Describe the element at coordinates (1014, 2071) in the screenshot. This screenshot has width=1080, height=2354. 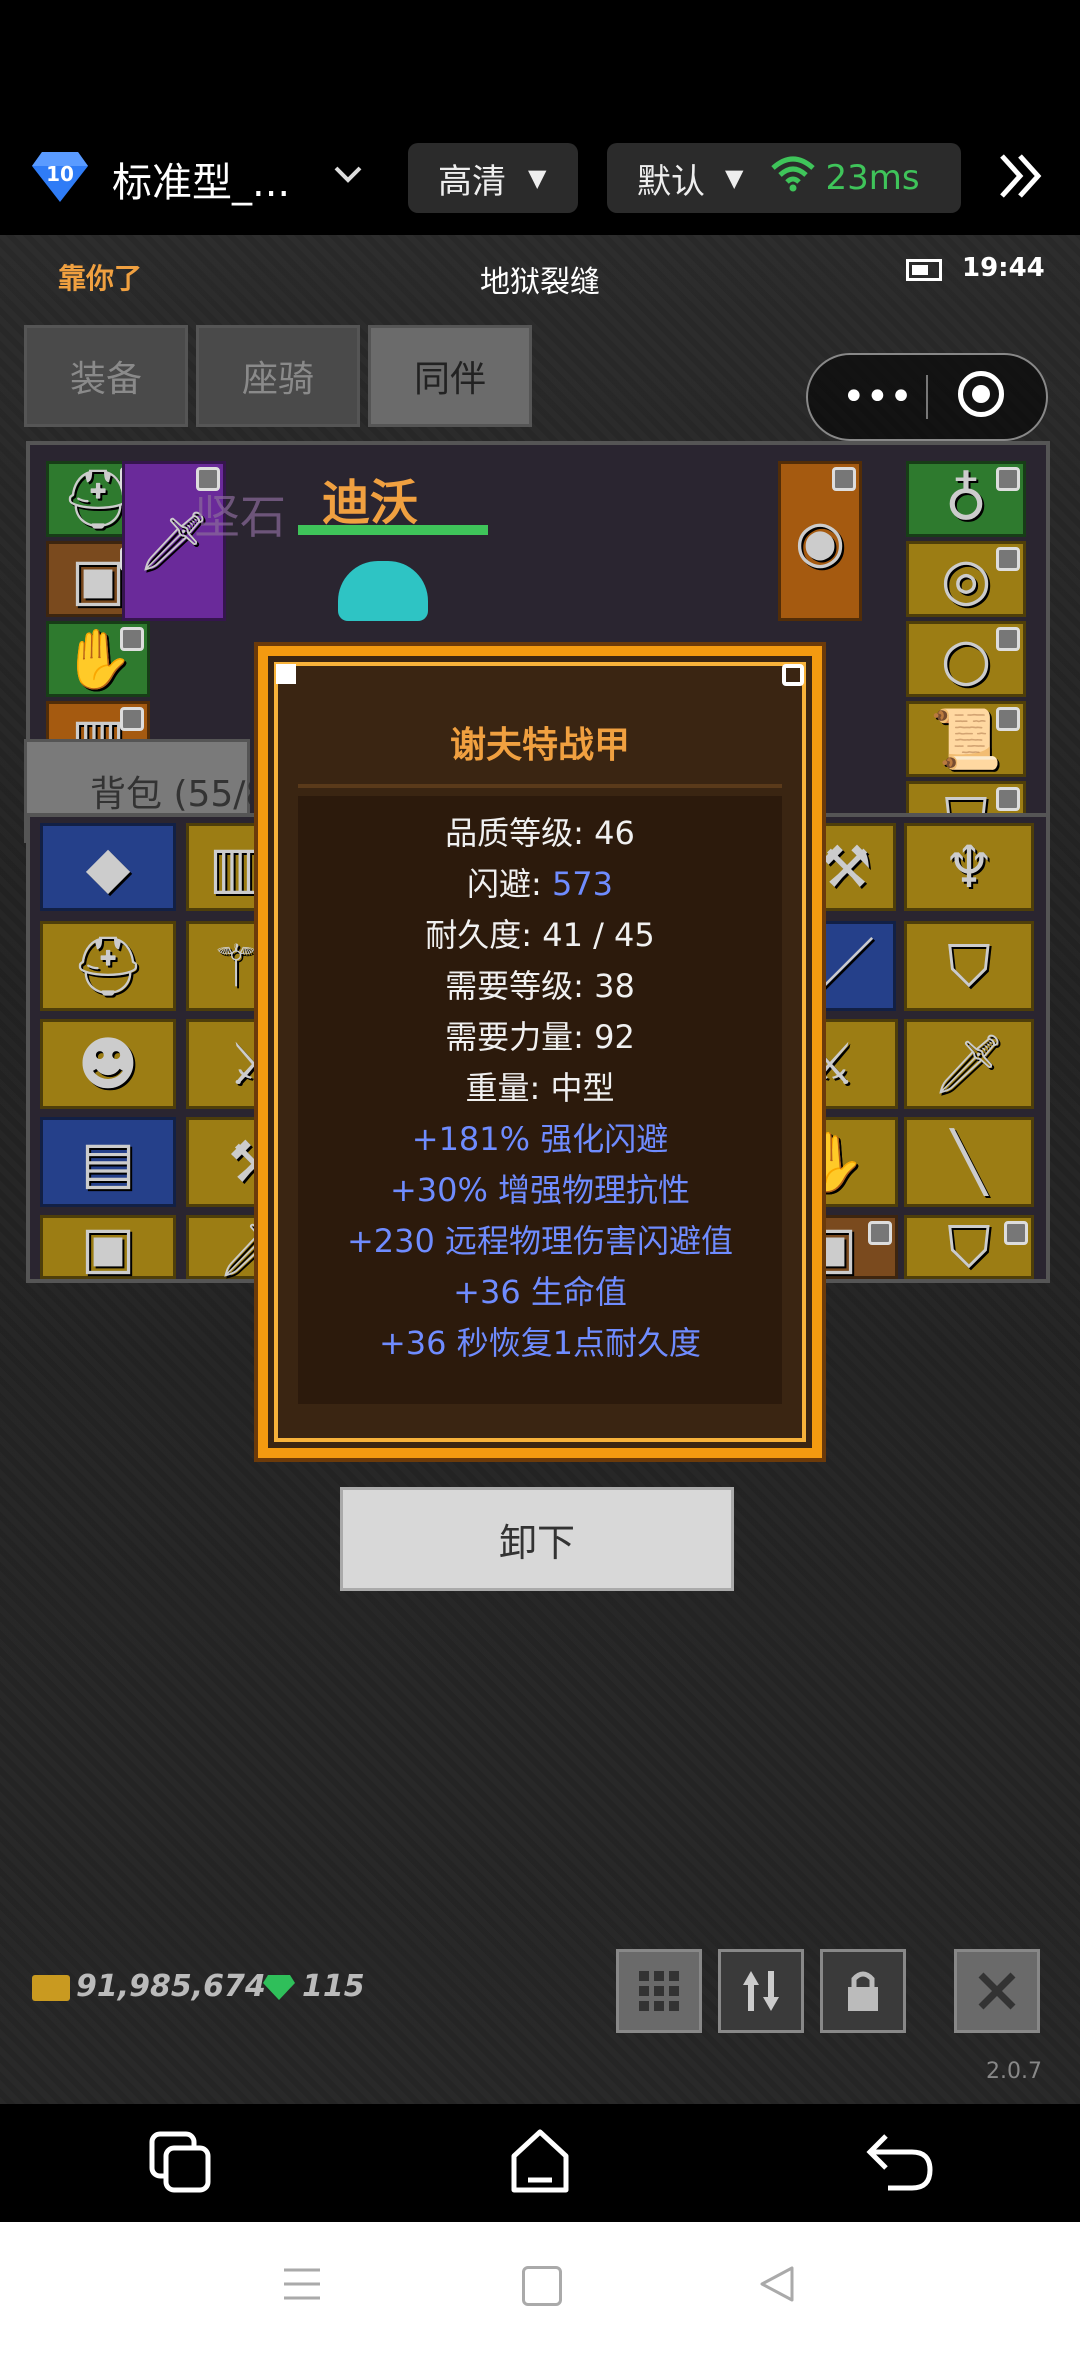
I see `version-text: 2.0.7` at that location.